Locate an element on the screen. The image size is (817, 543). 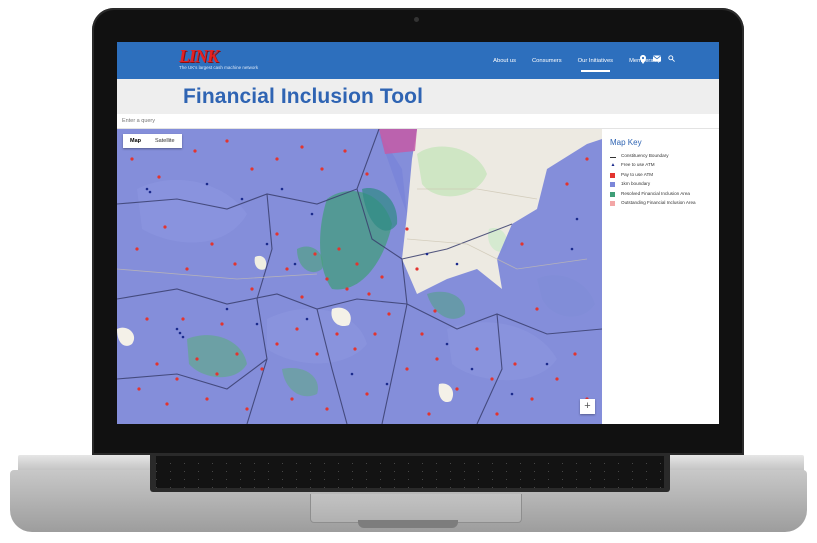
legend-title: Map Key is located at coordinates (626, 142).